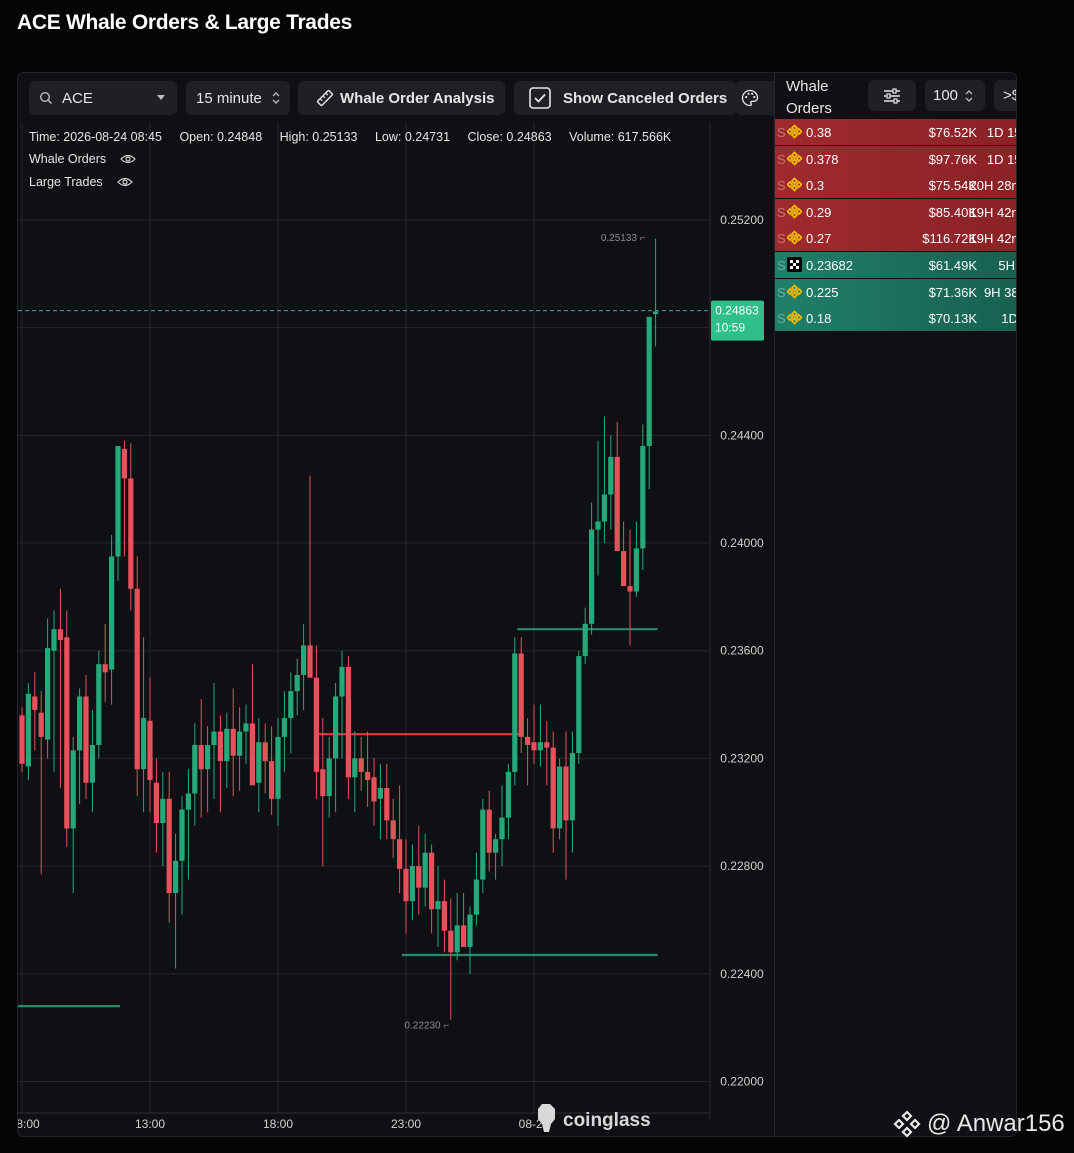 The width and height of the screenshot is (1074, 1153). What do you see at coordinates (996, 1123) in the screenshot?
I see `author-handle: @ Anwar156` at bounding box center [996, 1123].